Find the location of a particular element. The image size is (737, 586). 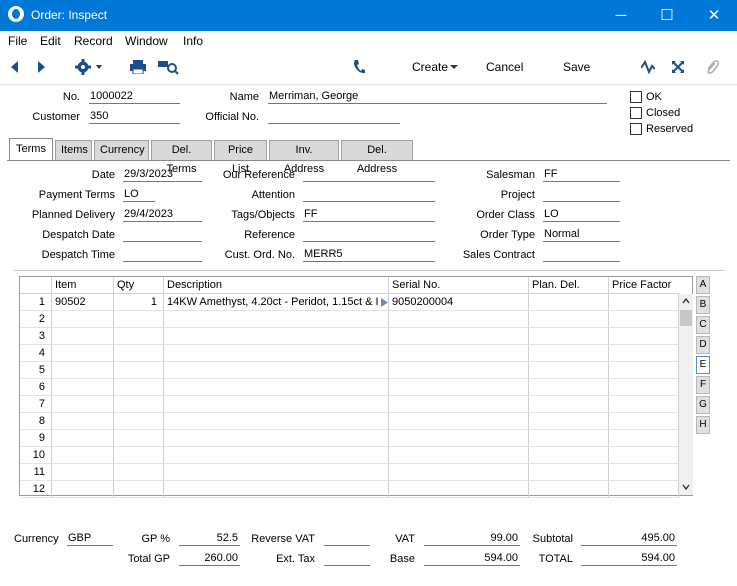

chevron-down-icon is located at coordinates (454, 67).